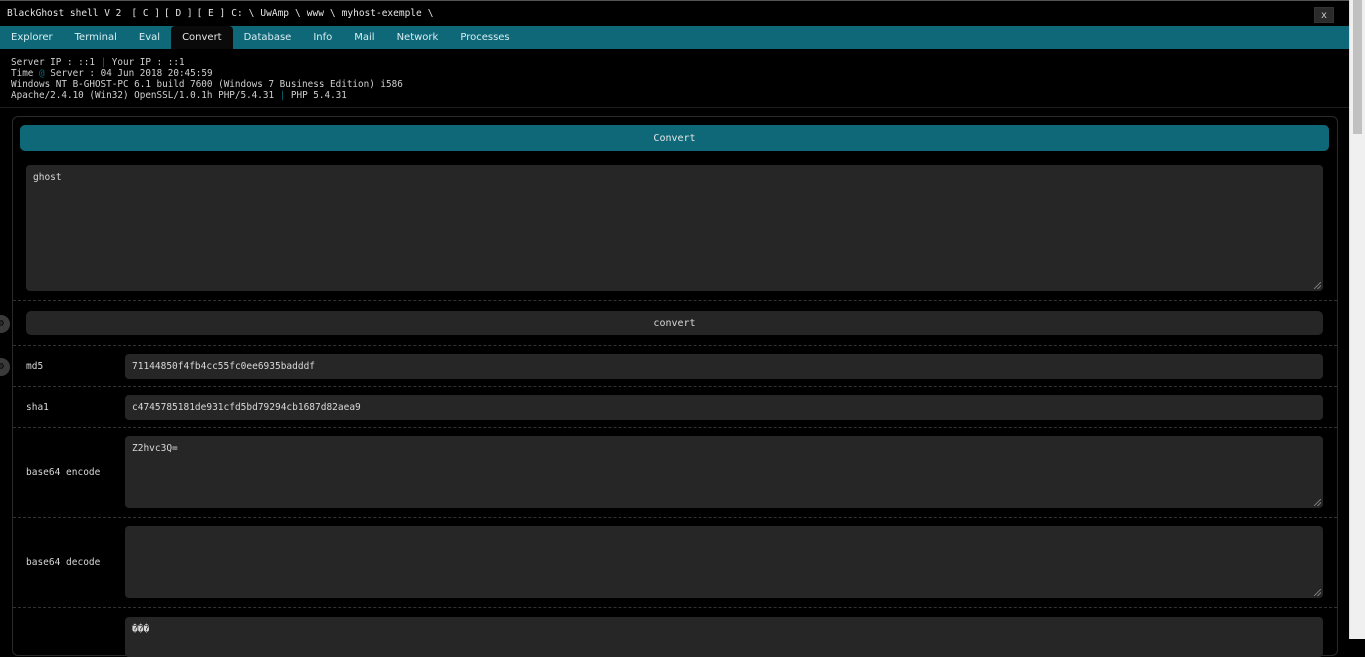  Describe the element at coordinates (382, 13) in the screenshot. I see `path-segment-myhost: myhost-exemple` at that location.